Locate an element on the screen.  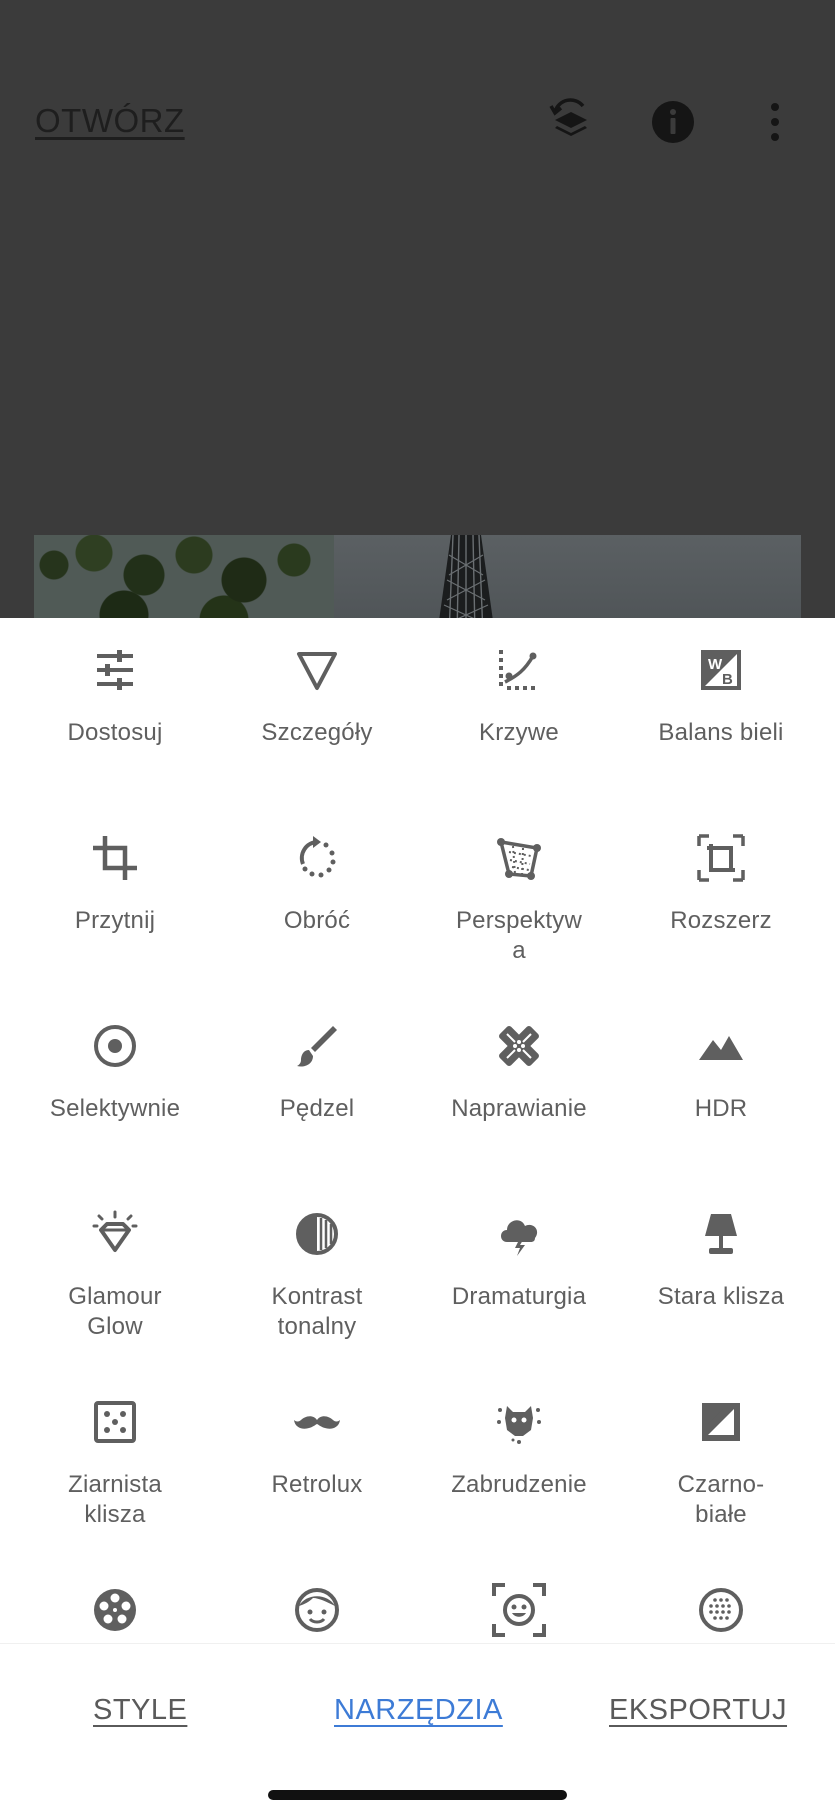
lamp-icon is located at coordinates (721, 1234).